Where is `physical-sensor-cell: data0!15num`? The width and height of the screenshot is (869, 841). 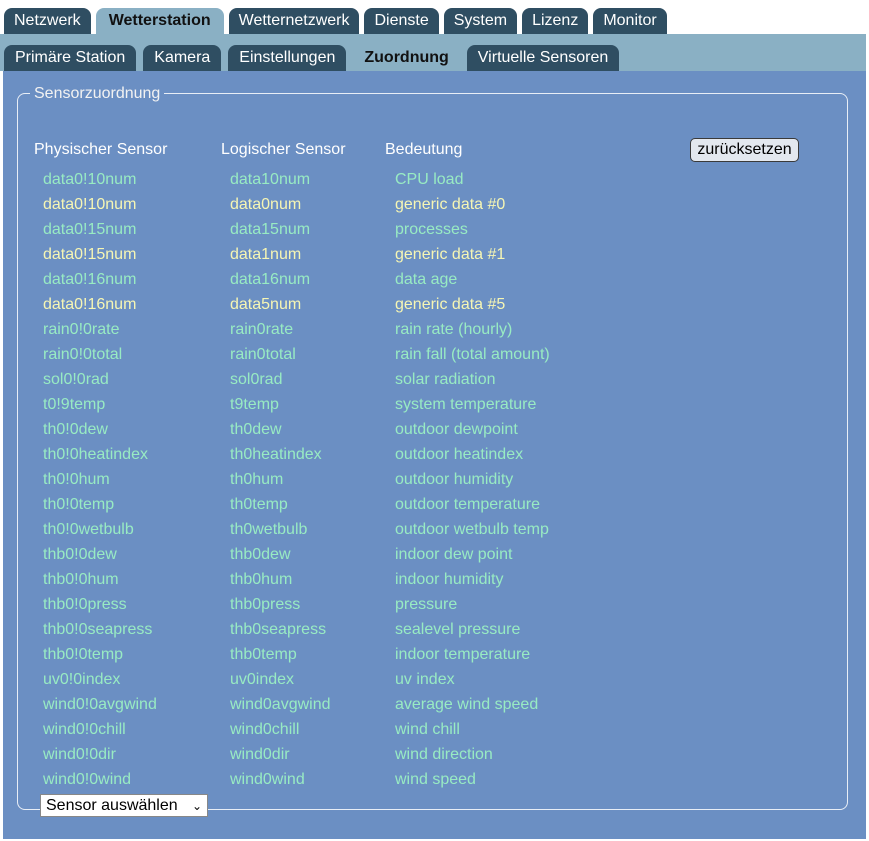 physical-sensor-cell: data0!15num is located at coordinates (90, 229).